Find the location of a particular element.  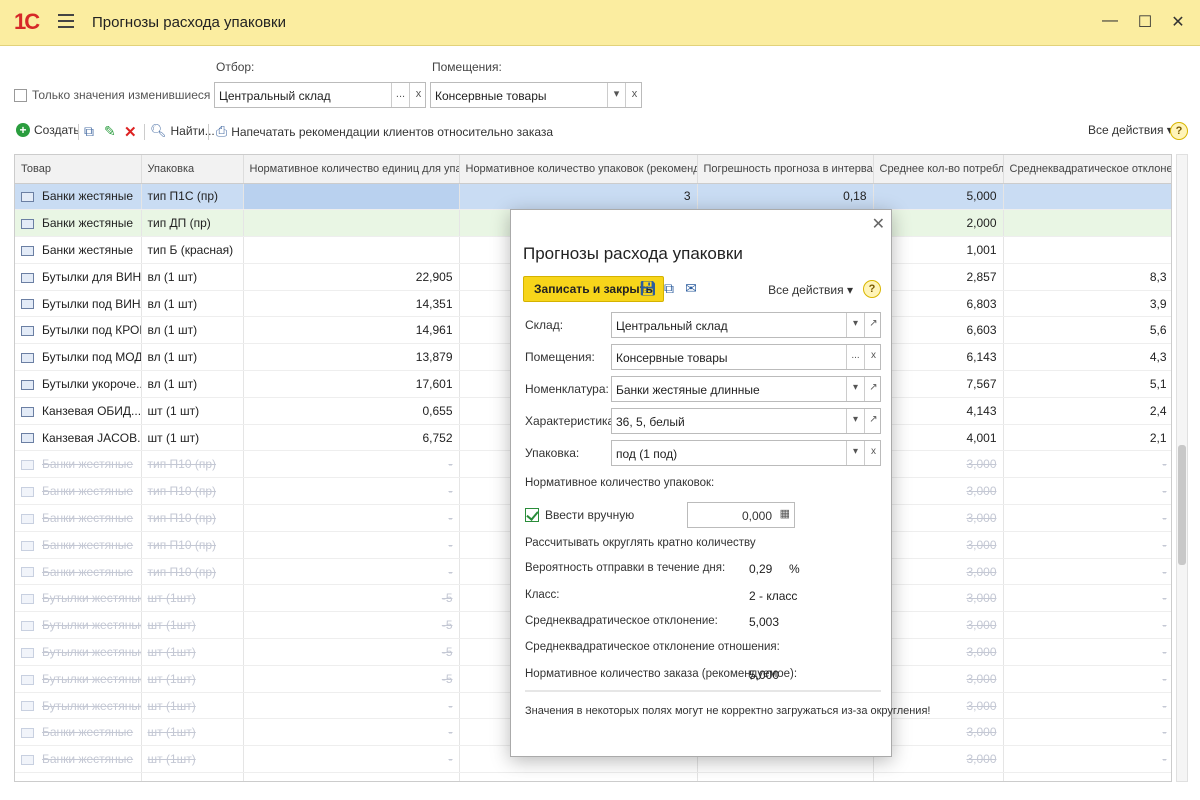

warehouse-field: Центральный склад ▾ ↗ is located at coordinates (746, 325).